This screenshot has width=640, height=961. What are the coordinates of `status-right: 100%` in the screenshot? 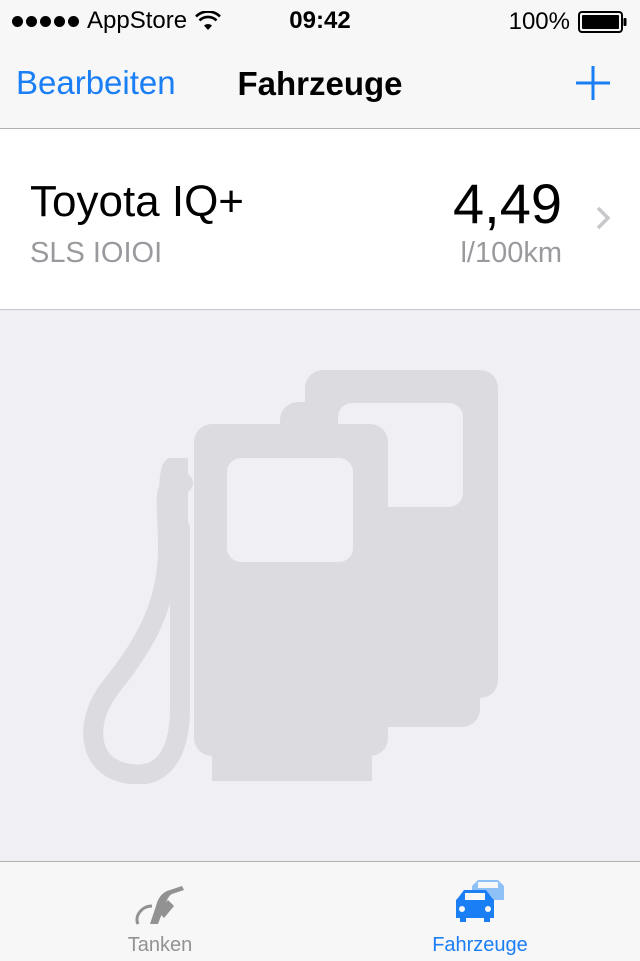 It's located at (568, 22).